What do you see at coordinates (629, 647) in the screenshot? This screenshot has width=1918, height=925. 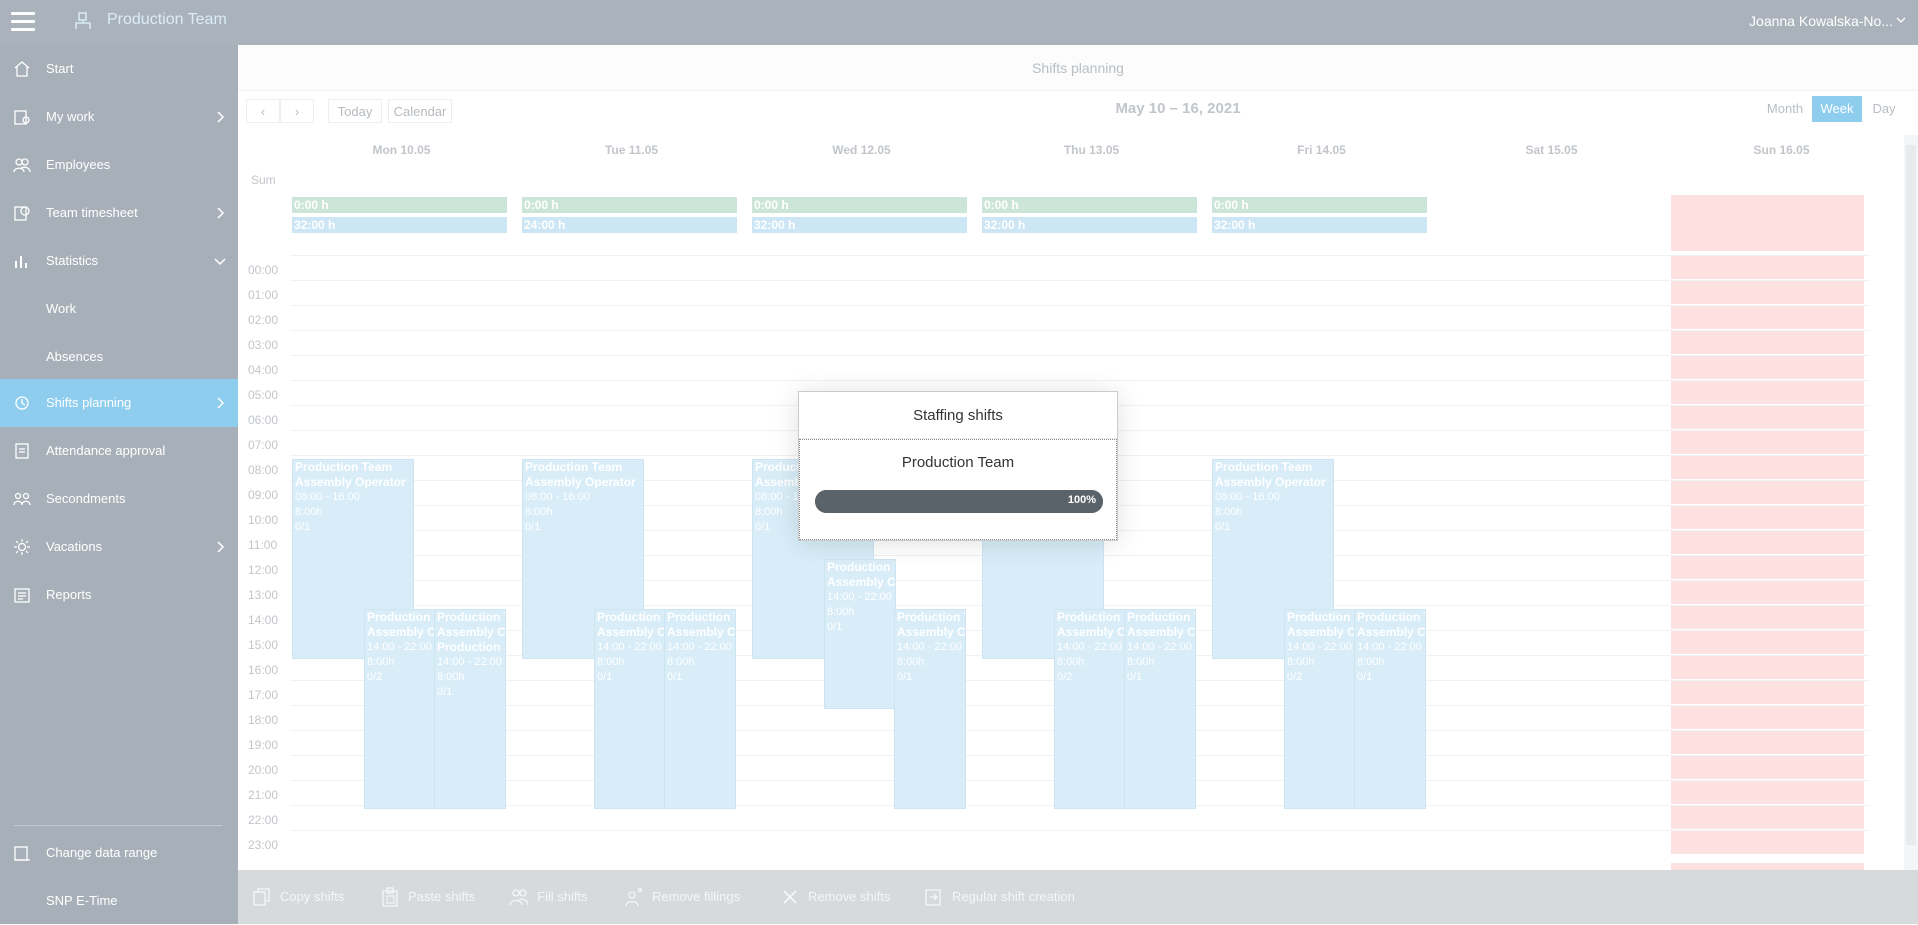 I see `shift-time: 14:00 - 22:00` at bounding box center [629, 647].